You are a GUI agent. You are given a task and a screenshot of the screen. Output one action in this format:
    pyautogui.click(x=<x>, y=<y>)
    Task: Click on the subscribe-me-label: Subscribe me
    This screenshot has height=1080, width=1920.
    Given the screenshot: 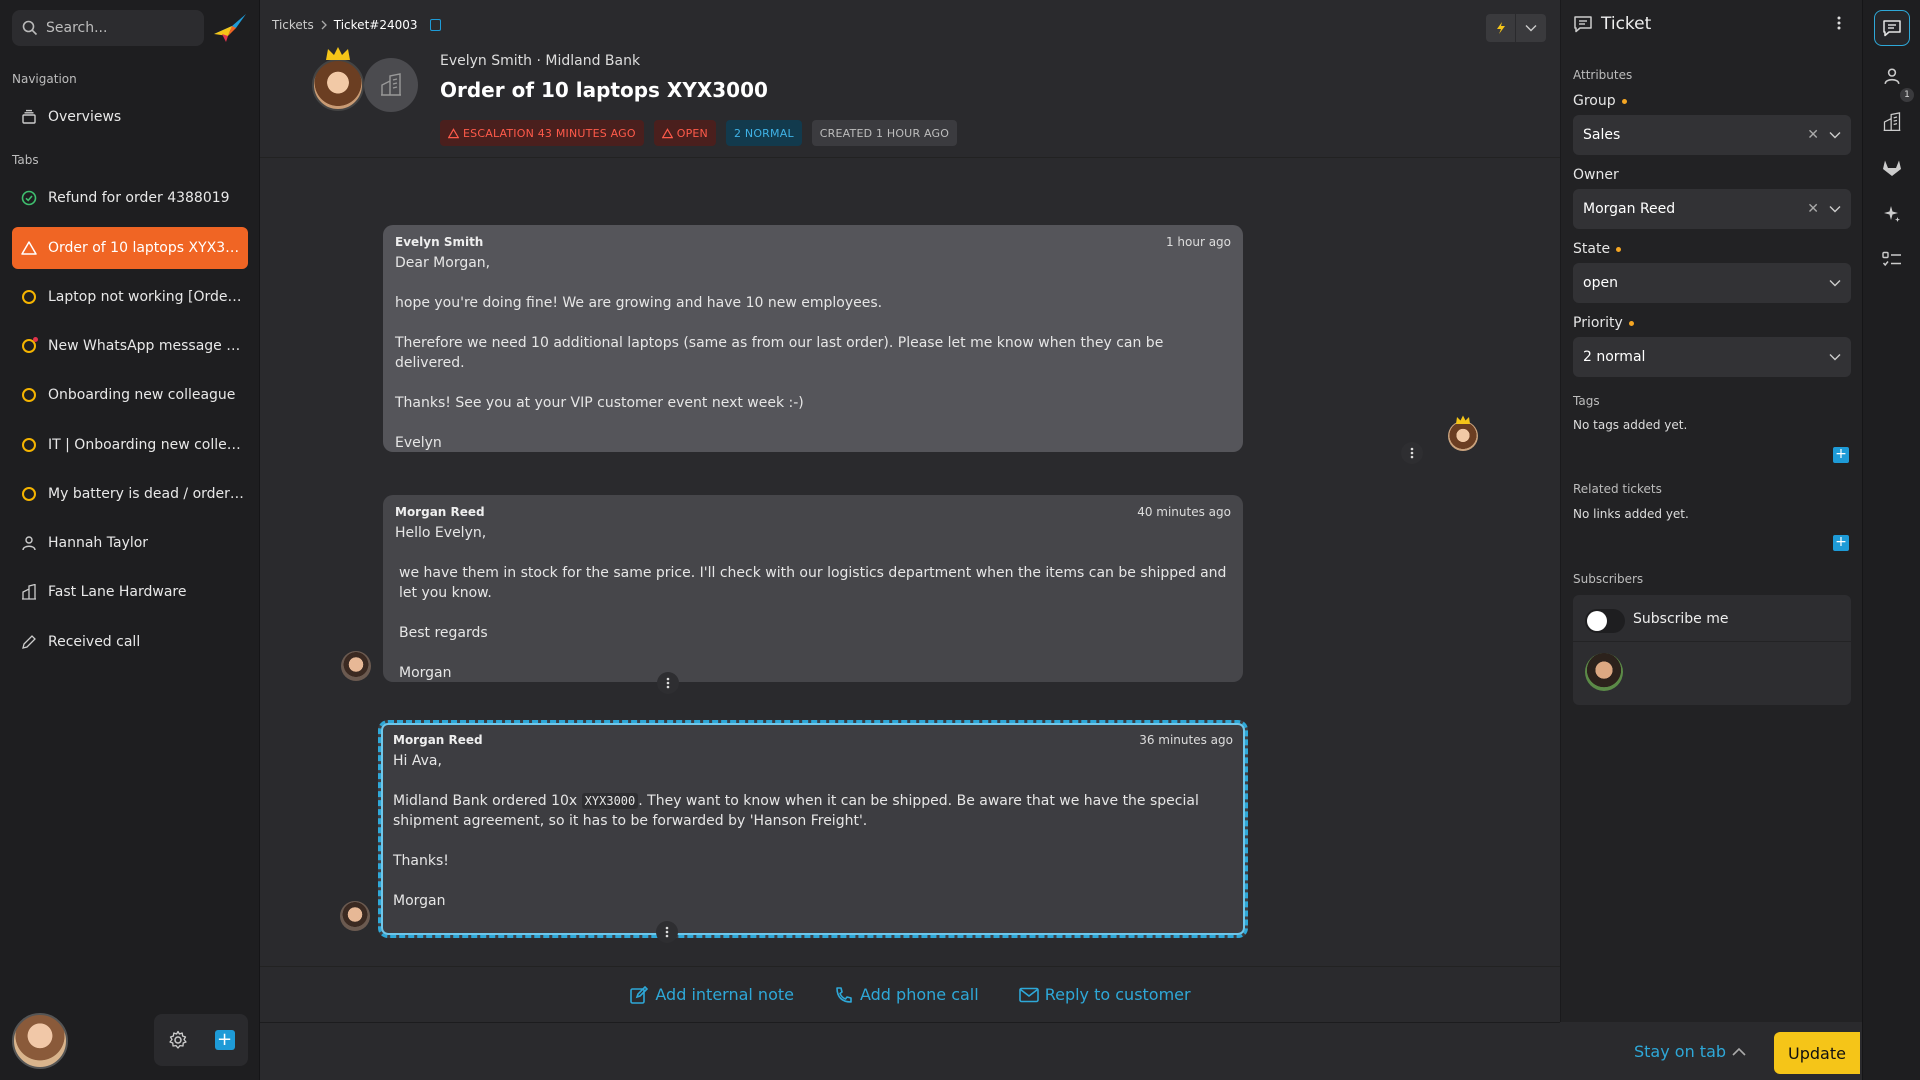 What is the action you would take?
    pyautogui.click(x=1680, y=619)
    